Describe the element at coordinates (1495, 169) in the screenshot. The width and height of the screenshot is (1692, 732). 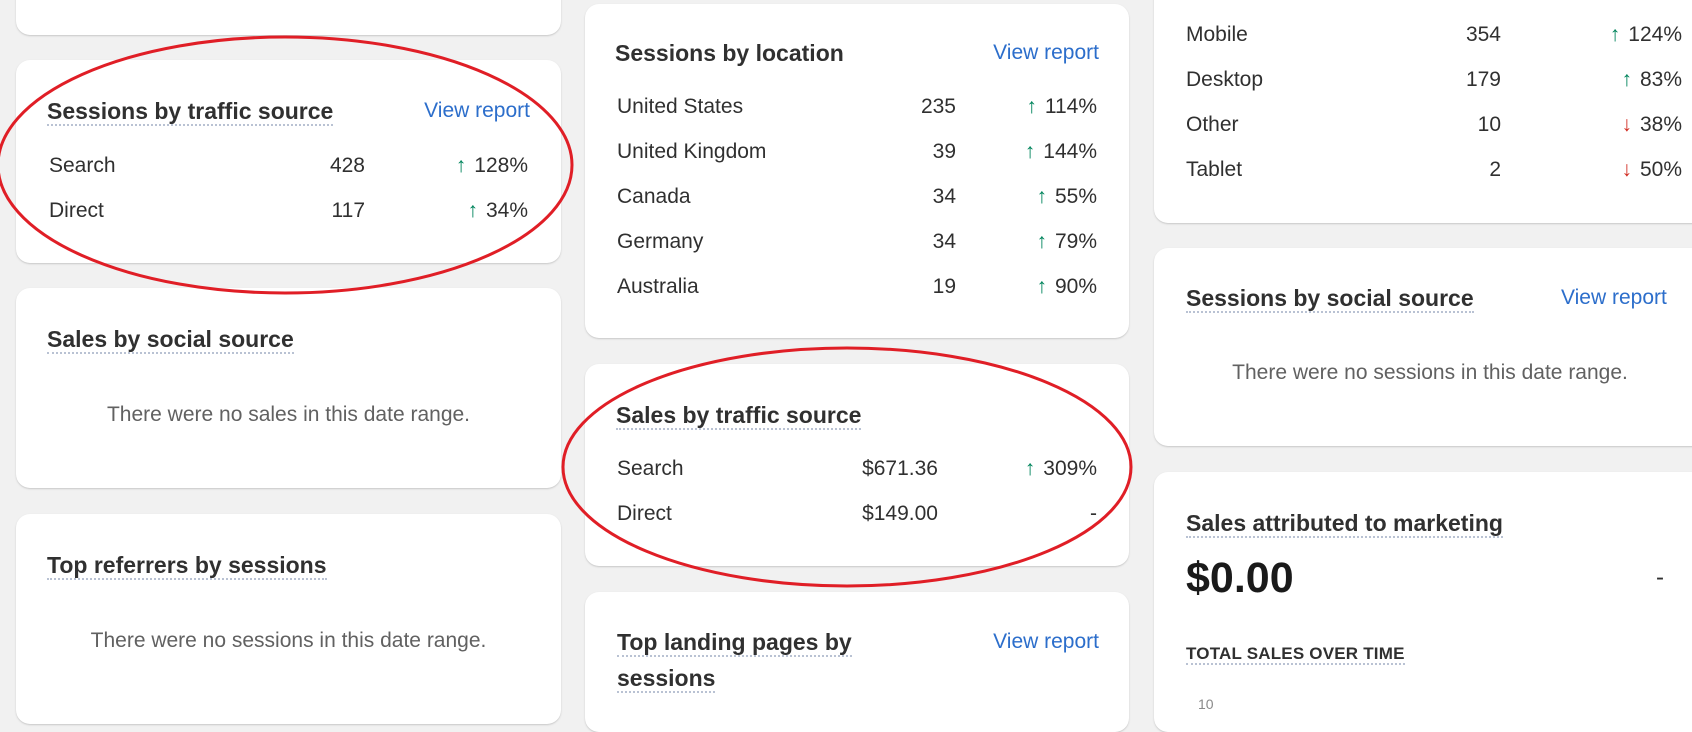
I see `row-value: 2` at that location.